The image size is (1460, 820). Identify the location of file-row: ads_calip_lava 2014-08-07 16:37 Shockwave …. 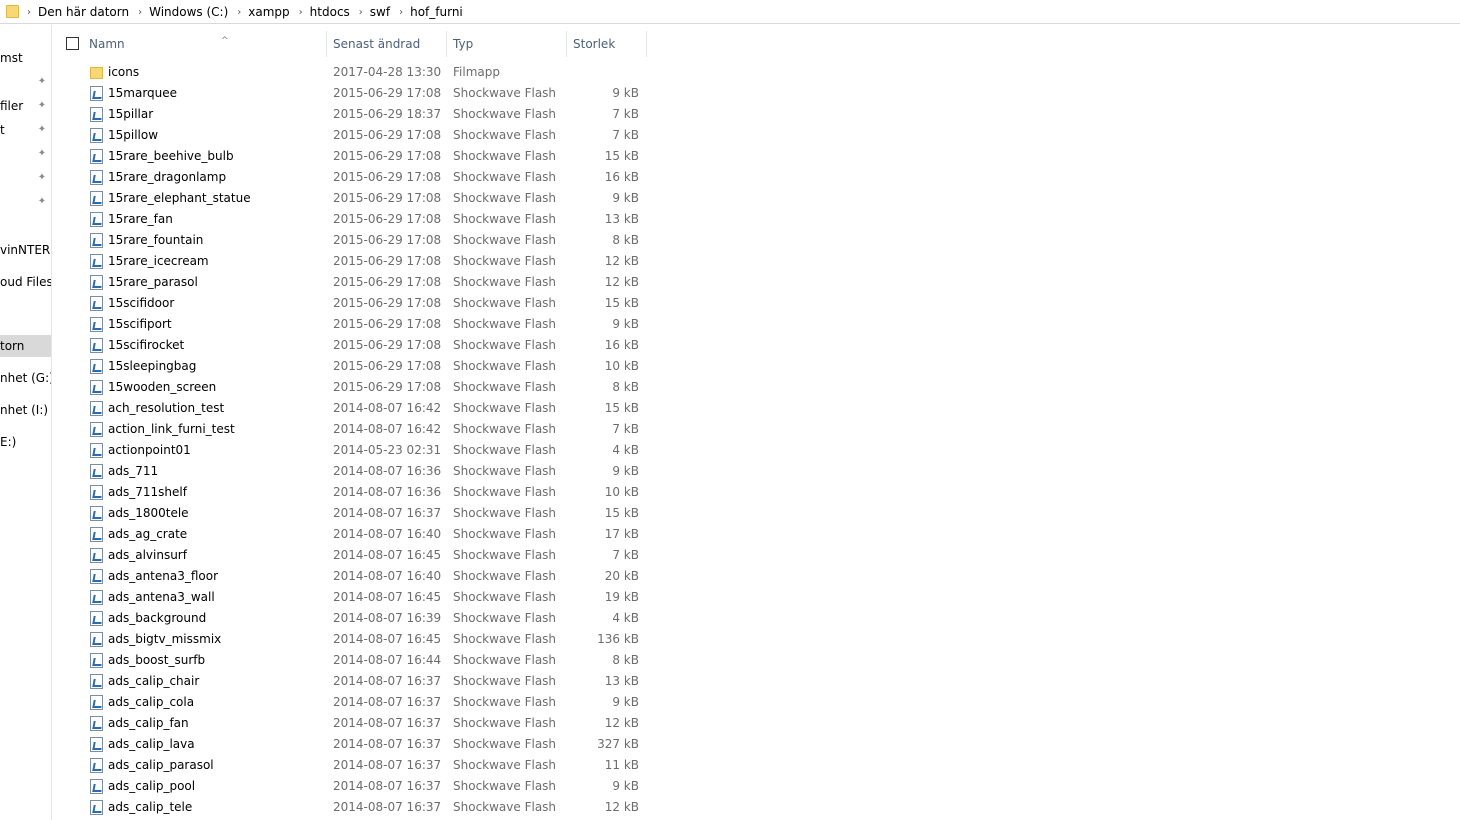
(353, 744).